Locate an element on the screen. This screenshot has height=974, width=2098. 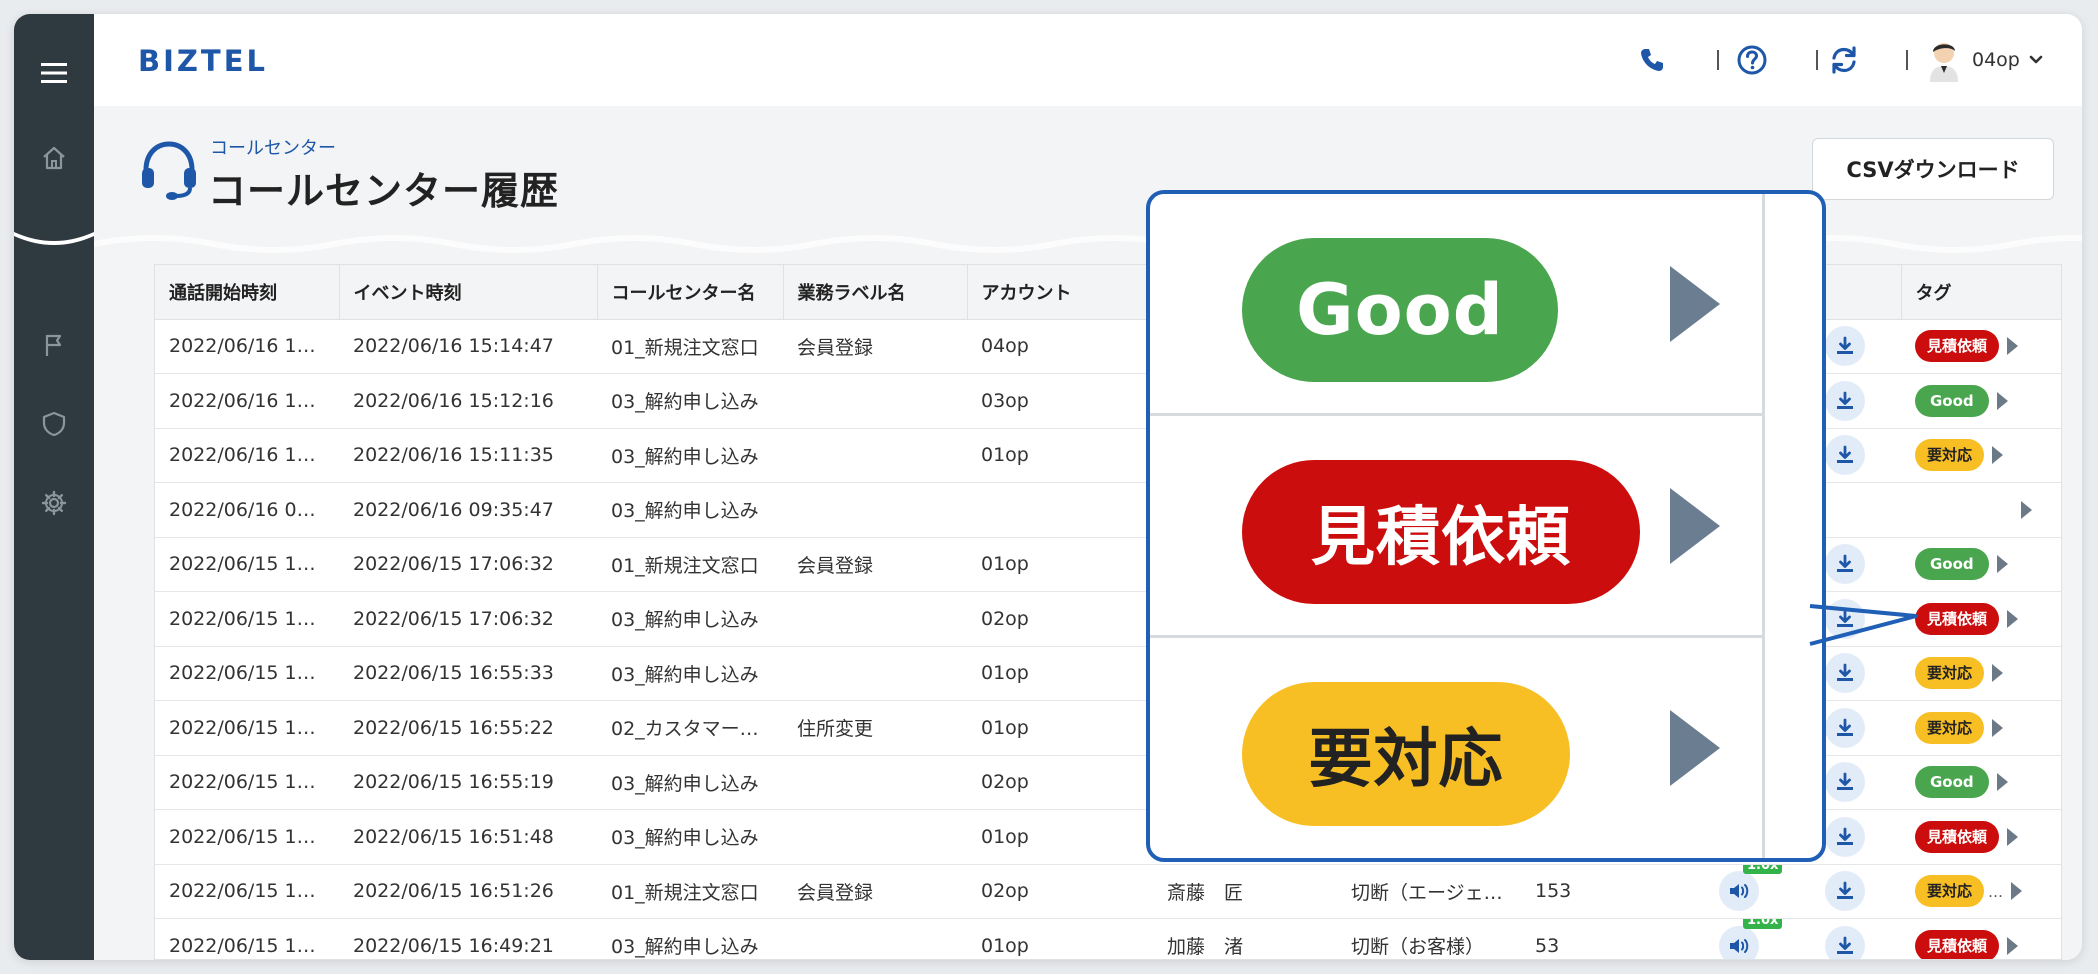
refresh-icon is located at coordinates (1844, 60).